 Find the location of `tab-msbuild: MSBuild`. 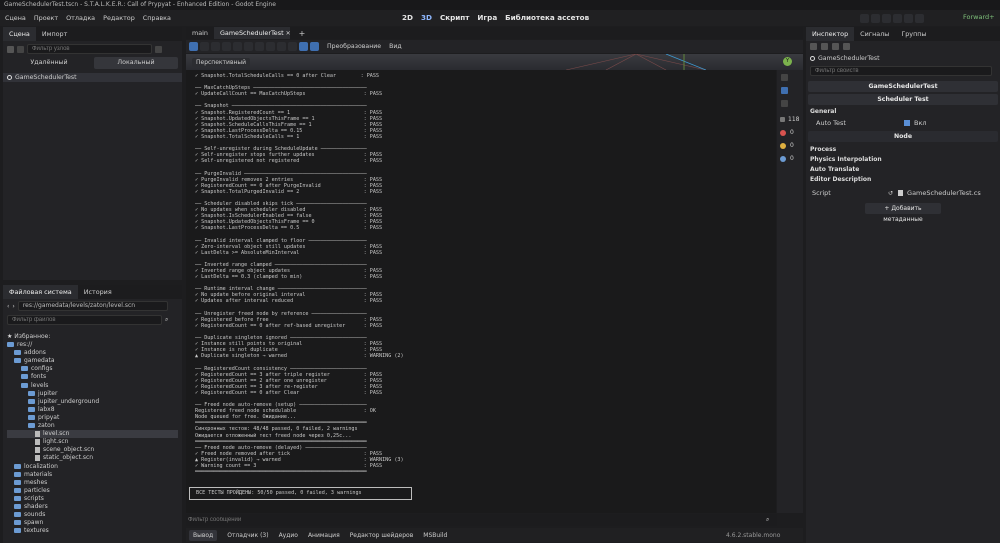

tab-msbuild: MSBuild is located at coordinates (435, 535).